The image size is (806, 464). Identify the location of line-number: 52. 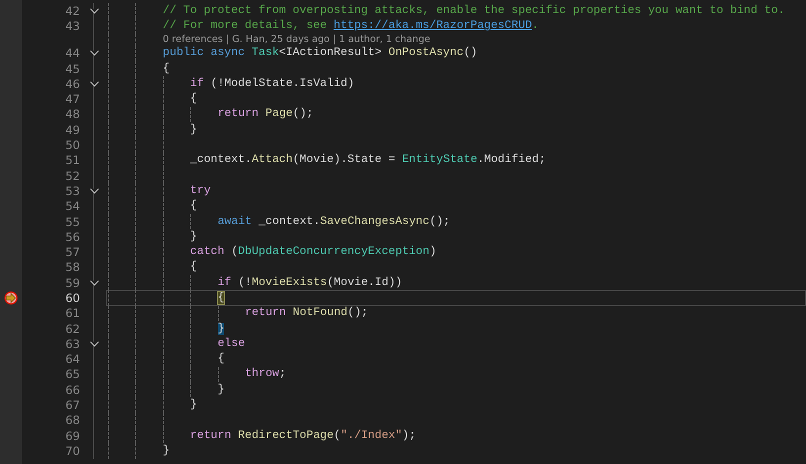
(72, 175).